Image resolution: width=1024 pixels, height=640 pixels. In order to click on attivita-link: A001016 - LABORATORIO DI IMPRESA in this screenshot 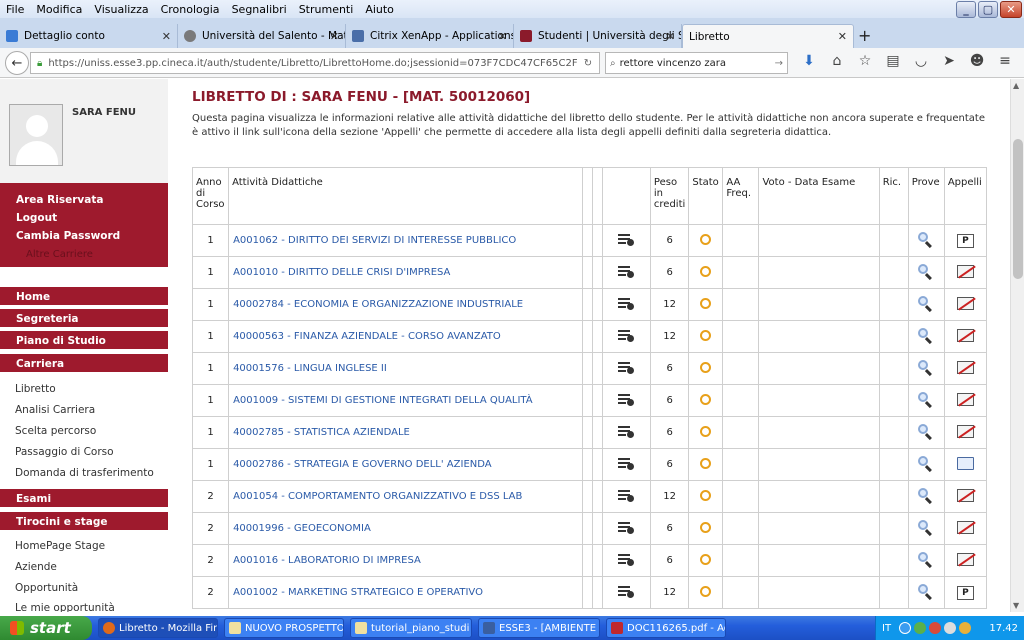, I will do `click(327, 560)`.